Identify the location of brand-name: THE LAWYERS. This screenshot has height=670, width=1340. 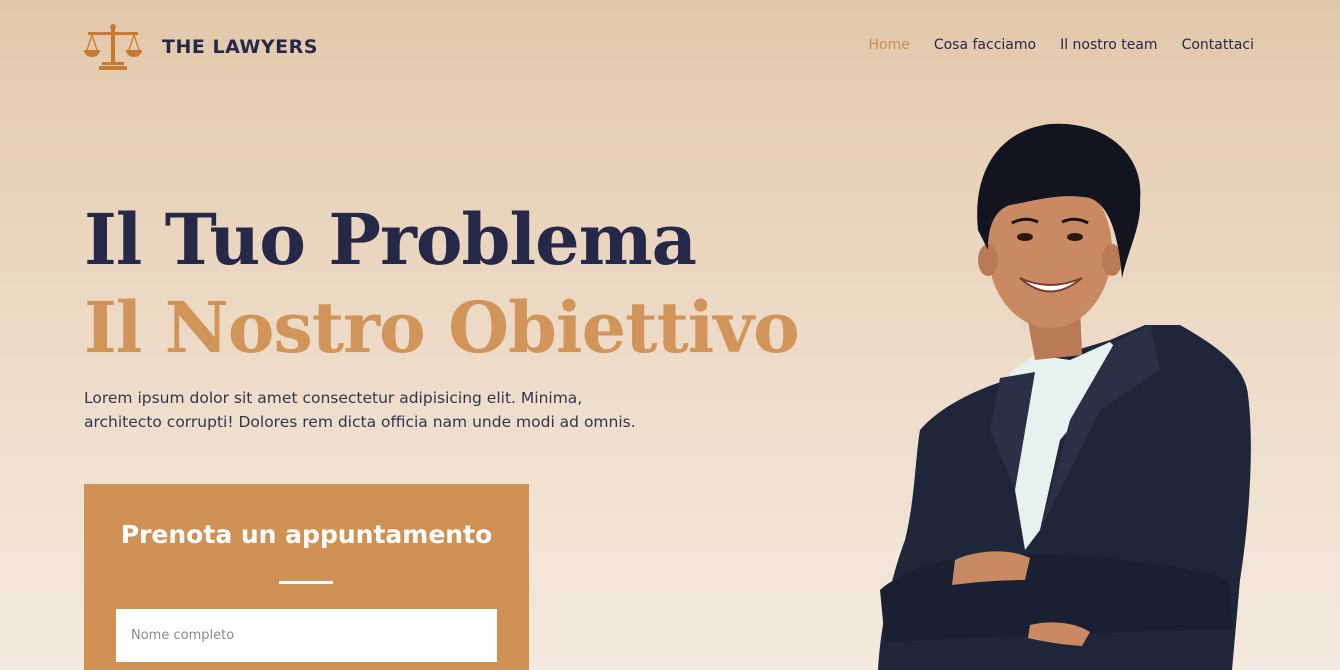
(240, 47).